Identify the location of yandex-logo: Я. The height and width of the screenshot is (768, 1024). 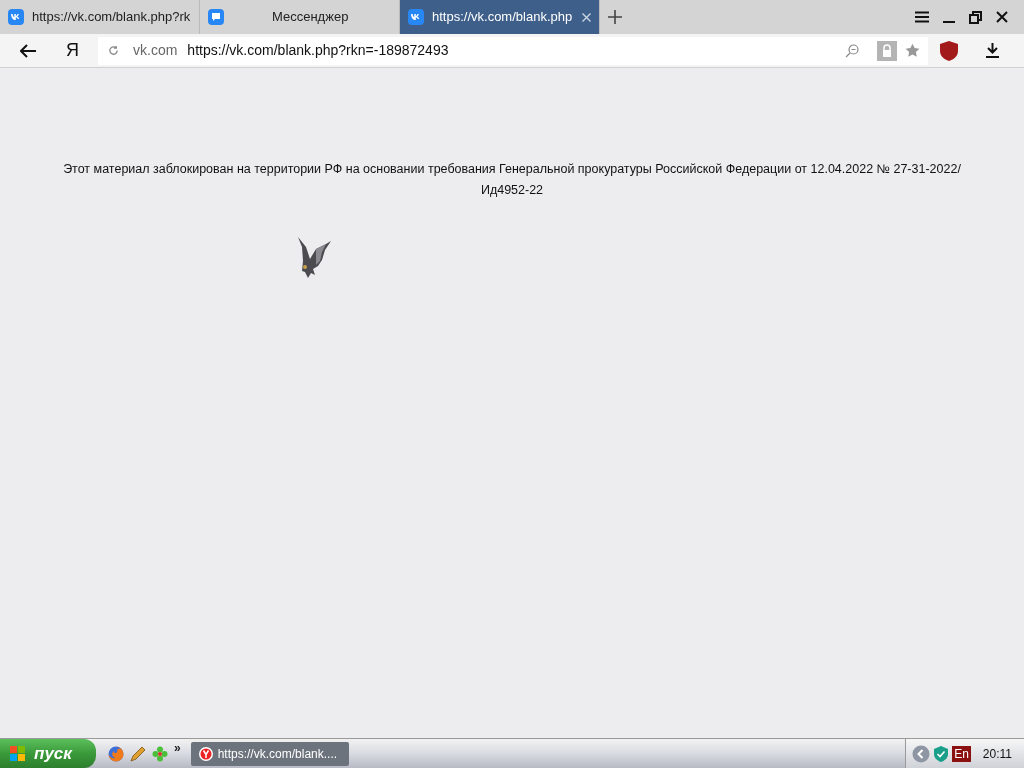
(76, 50).